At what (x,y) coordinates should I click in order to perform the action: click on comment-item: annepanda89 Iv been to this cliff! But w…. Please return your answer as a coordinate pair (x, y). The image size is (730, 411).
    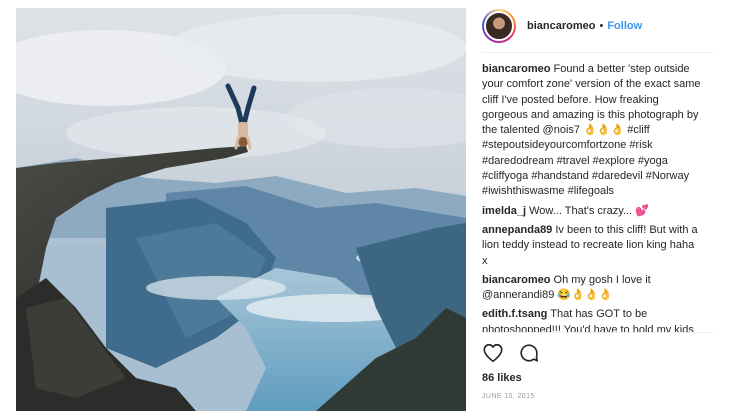
    Looking at the image, I should click on (592, 246).